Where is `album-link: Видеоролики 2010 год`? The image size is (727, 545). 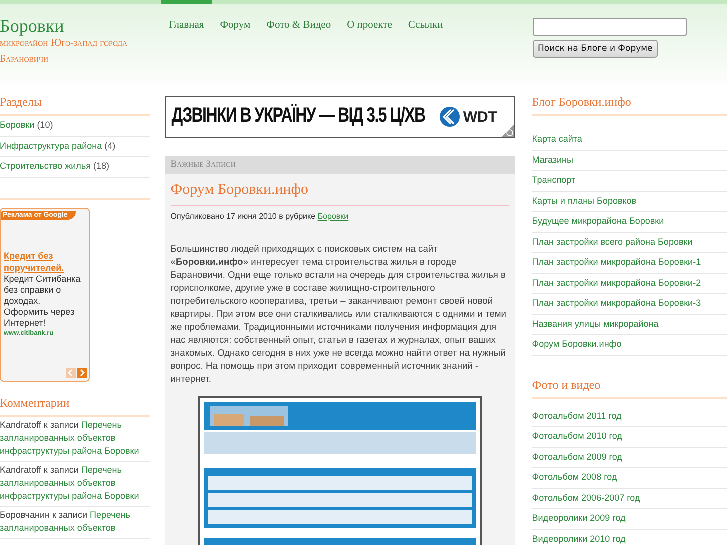 album-link: Видеоролики 2010 год is located at coordinates (579, 539).